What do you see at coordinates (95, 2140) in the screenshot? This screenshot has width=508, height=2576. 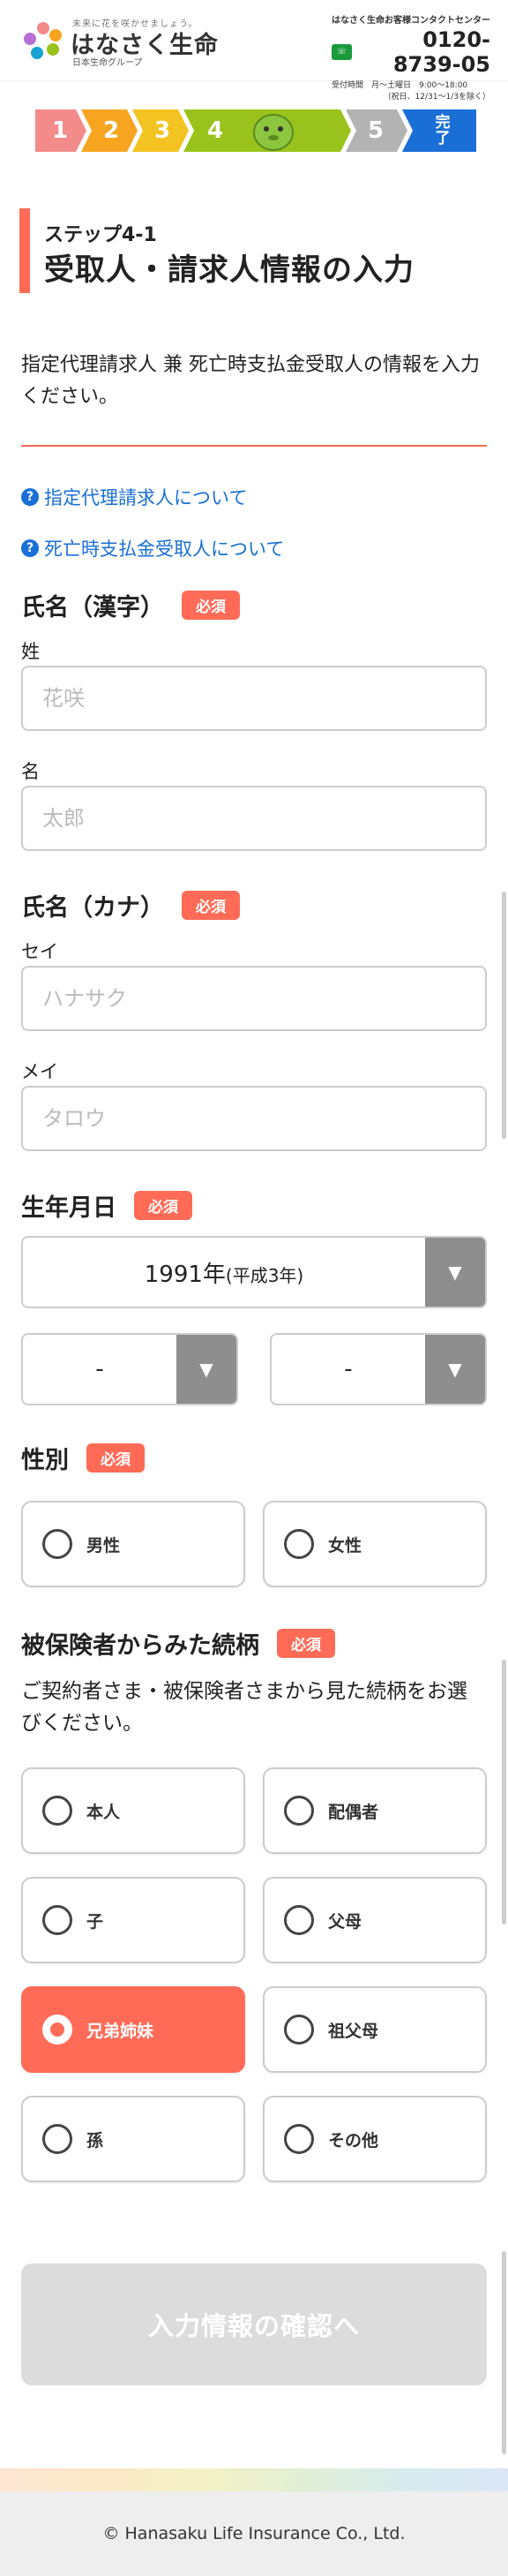 I see `radio-label: 孫` at bounding box center [95, 2140].